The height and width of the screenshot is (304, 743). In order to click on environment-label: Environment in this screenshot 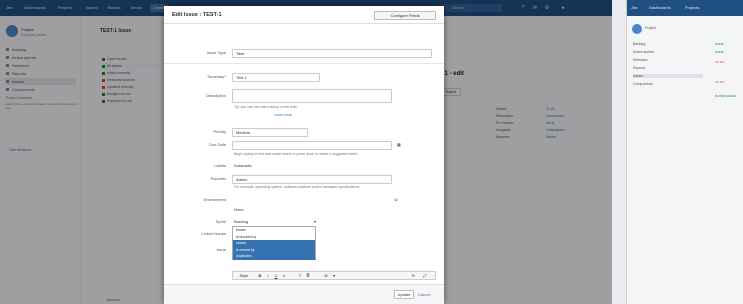, I will do `click(214, 199)`.